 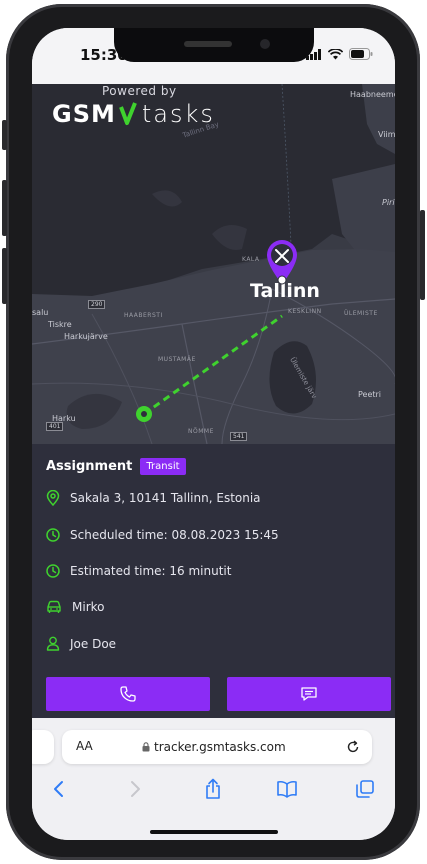 I want to click on map-label-harkujarve: Harkujärve, so click(x=86, y=336).